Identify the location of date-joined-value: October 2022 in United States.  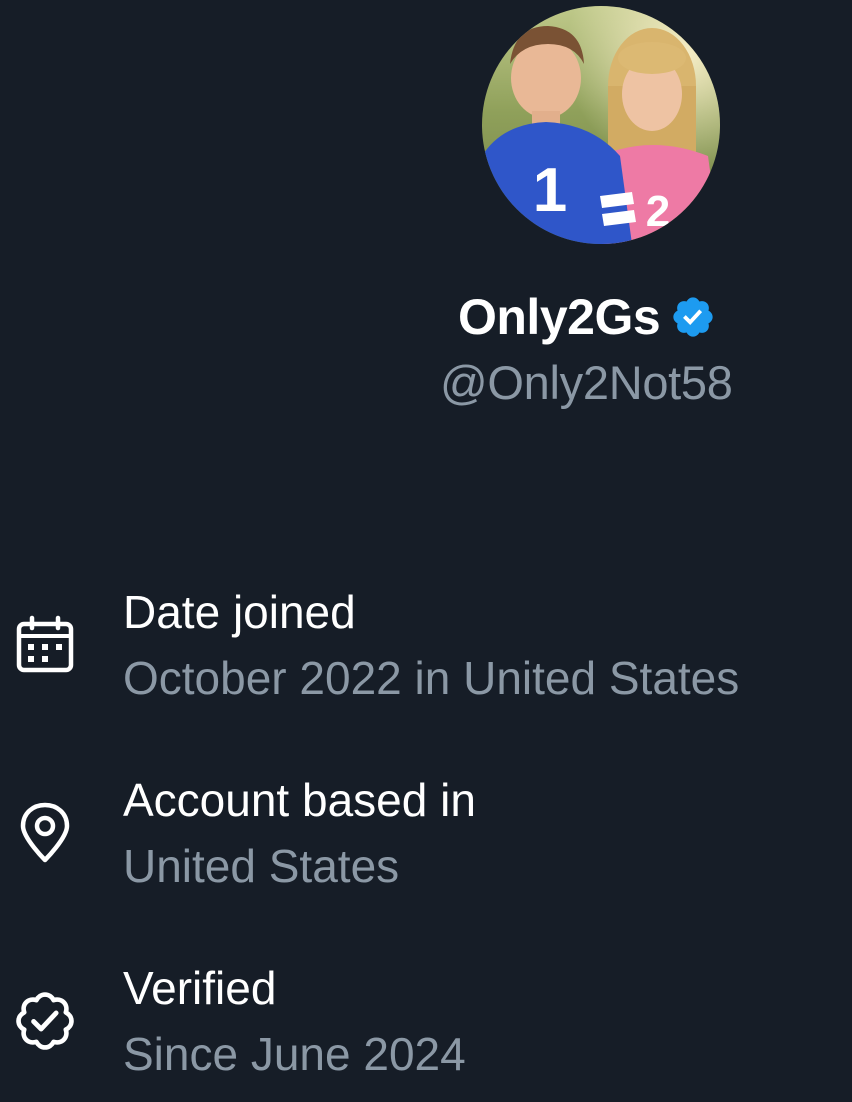
(431, 678).